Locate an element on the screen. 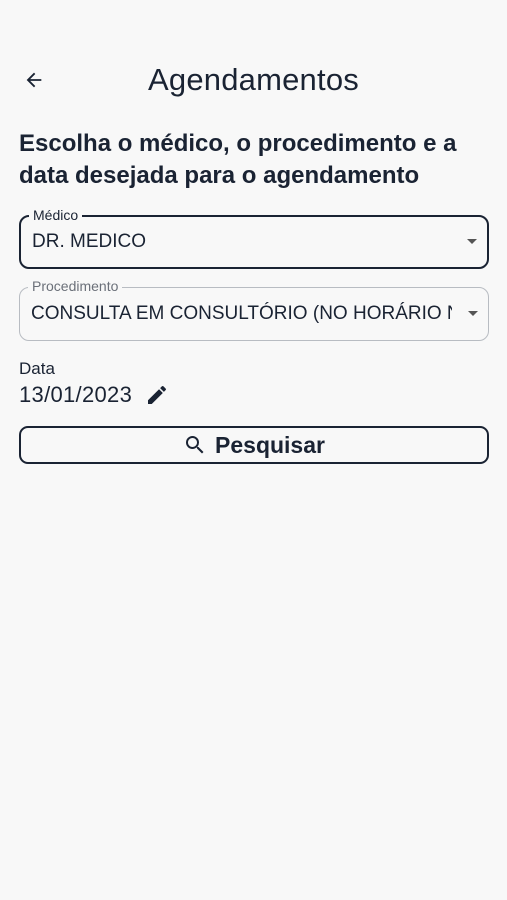  search-button: Pesquisar is located at coordinates (254, 445).